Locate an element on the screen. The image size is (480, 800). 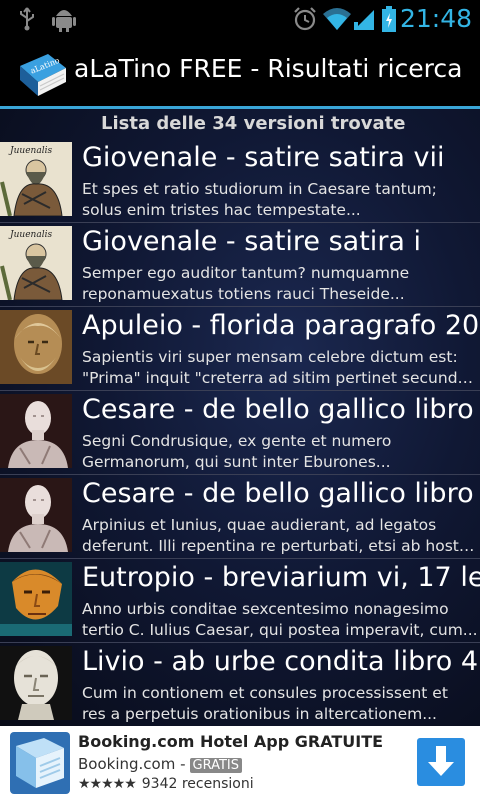
livy-bust-thumbnail is located at coordinates (36, 683).